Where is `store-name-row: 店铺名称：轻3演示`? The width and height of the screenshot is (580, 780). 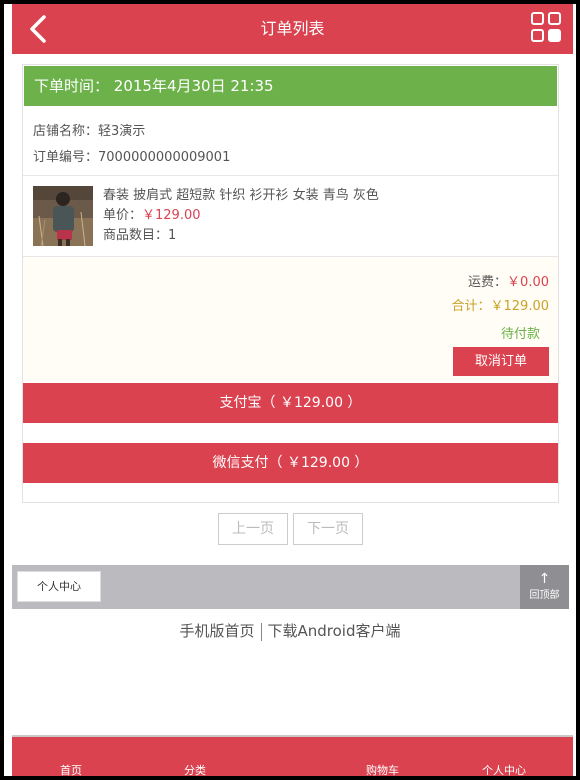 store-name-row: 店铺名称：轻3演示 is located at coordinates (131, 132).